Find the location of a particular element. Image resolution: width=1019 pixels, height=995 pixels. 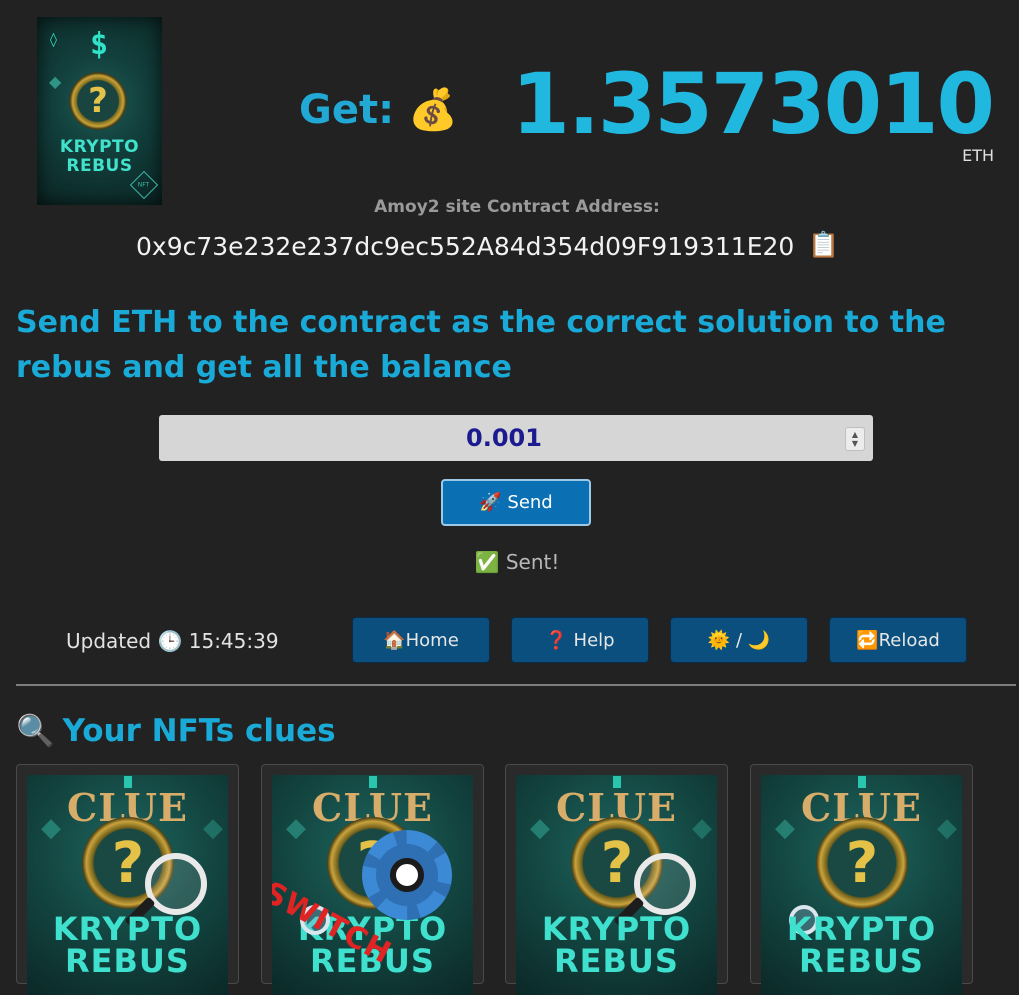

amount-stepper: ▲ ▼ is located at coordinates (855, 439).